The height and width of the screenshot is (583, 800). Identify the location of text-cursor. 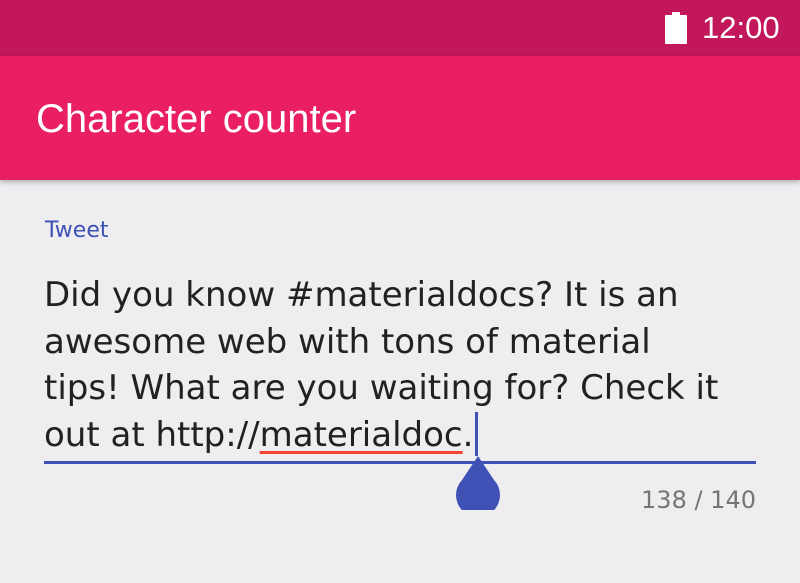
(477, 433).